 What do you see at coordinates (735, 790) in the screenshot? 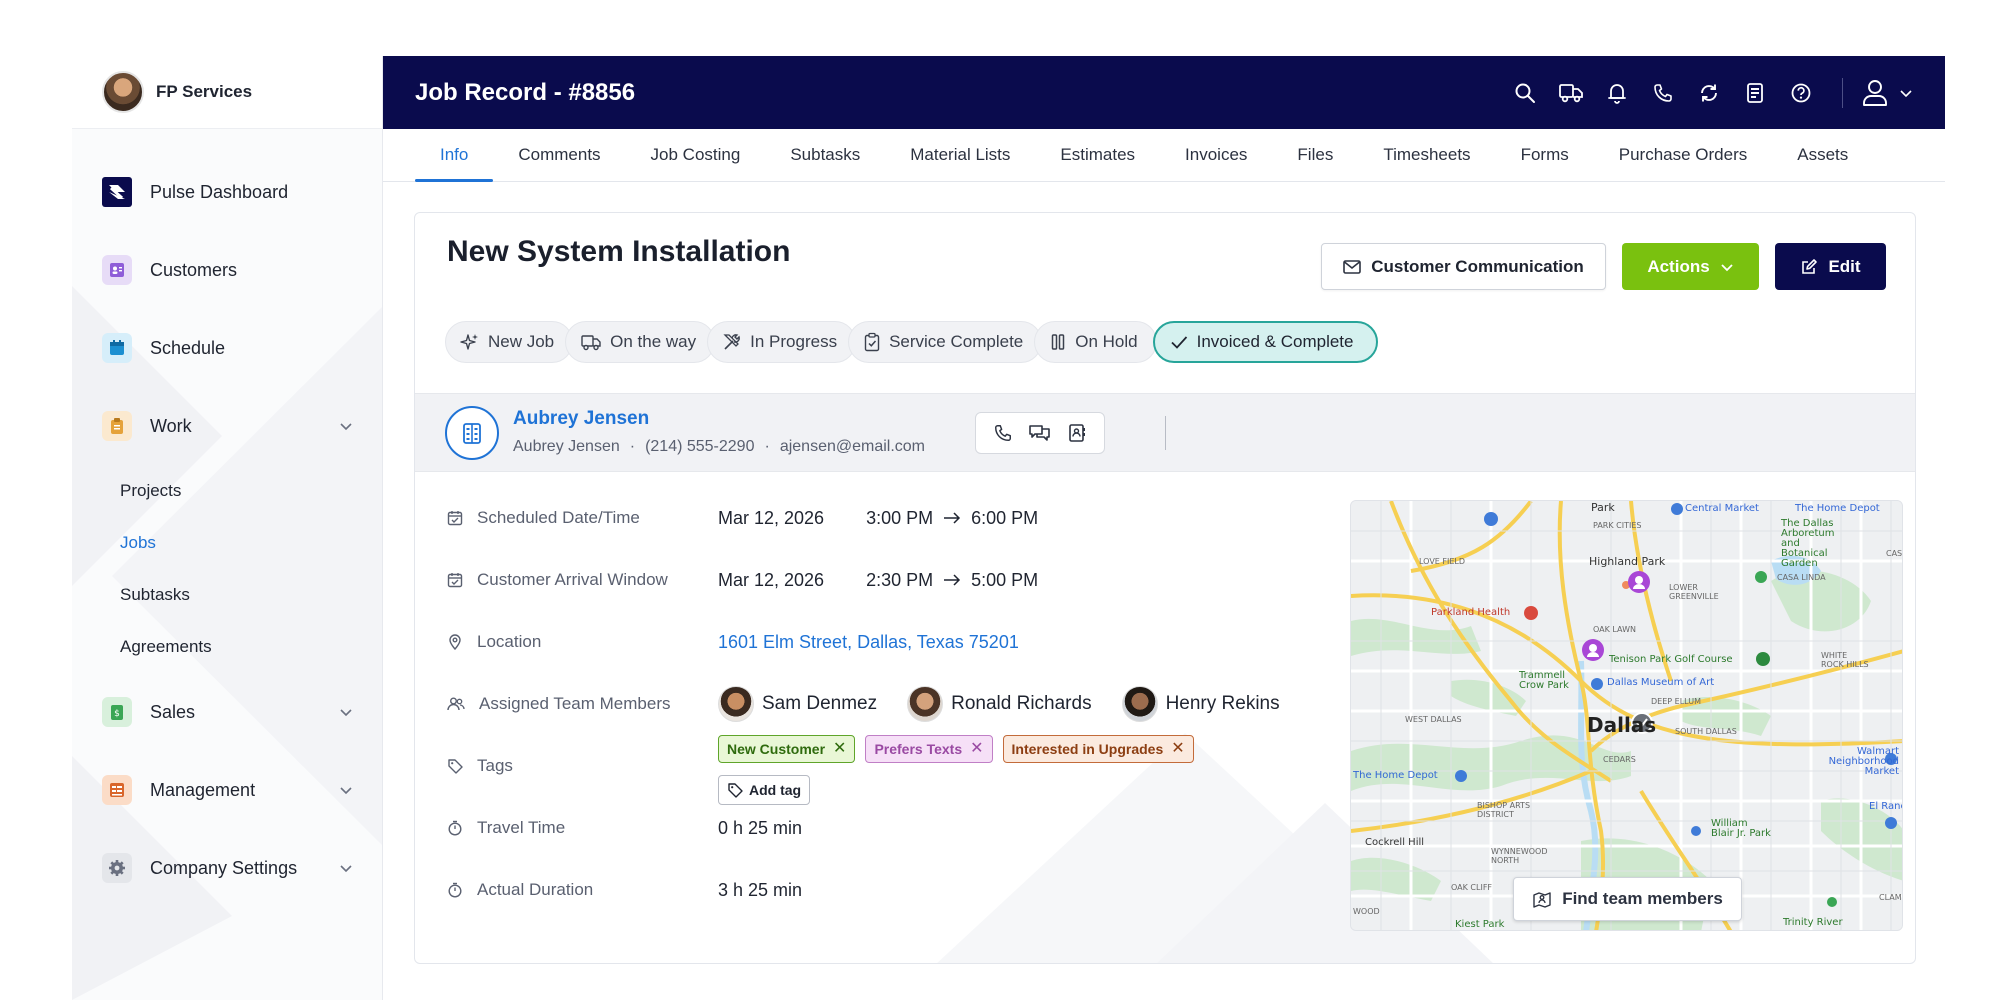
I see `tag-icon` at bounding box center [735, 790].